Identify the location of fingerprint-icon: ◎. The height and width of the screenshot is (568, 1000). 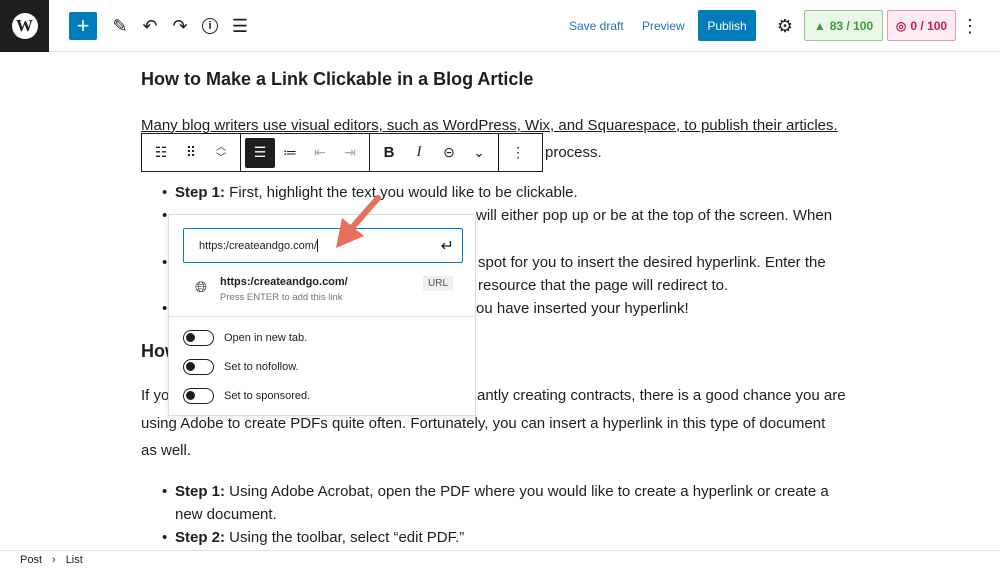
(901, 25).